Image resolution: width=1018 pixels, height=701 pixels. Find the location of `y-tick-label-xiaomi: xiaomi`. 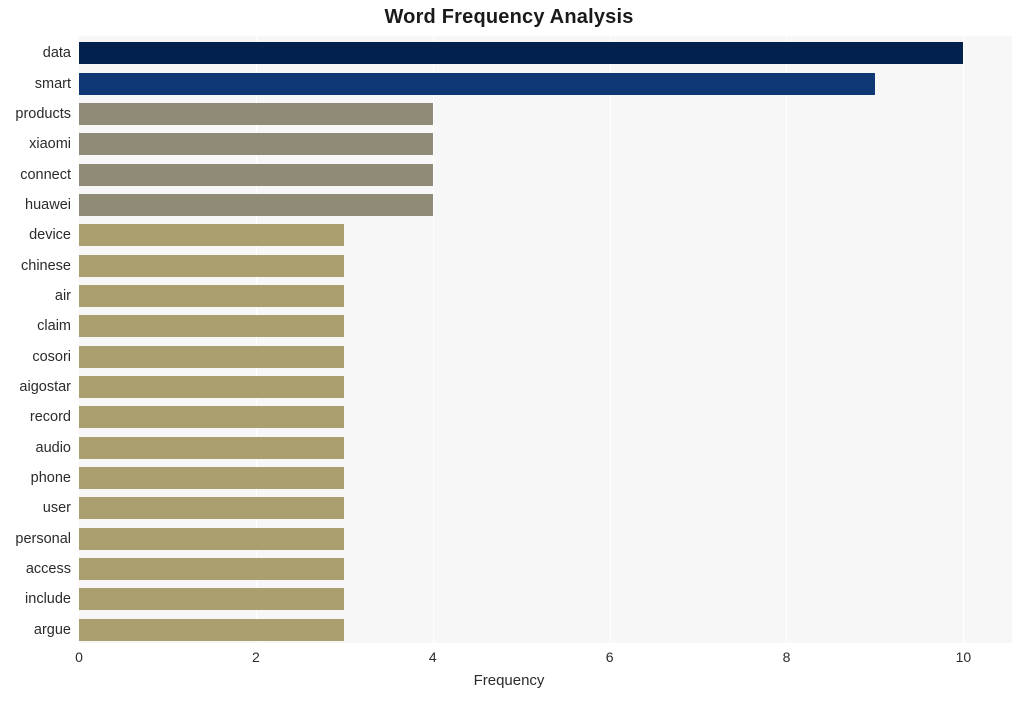

y-tick-label-xiaomi: xiaomi is located at coordinates (50, 144).